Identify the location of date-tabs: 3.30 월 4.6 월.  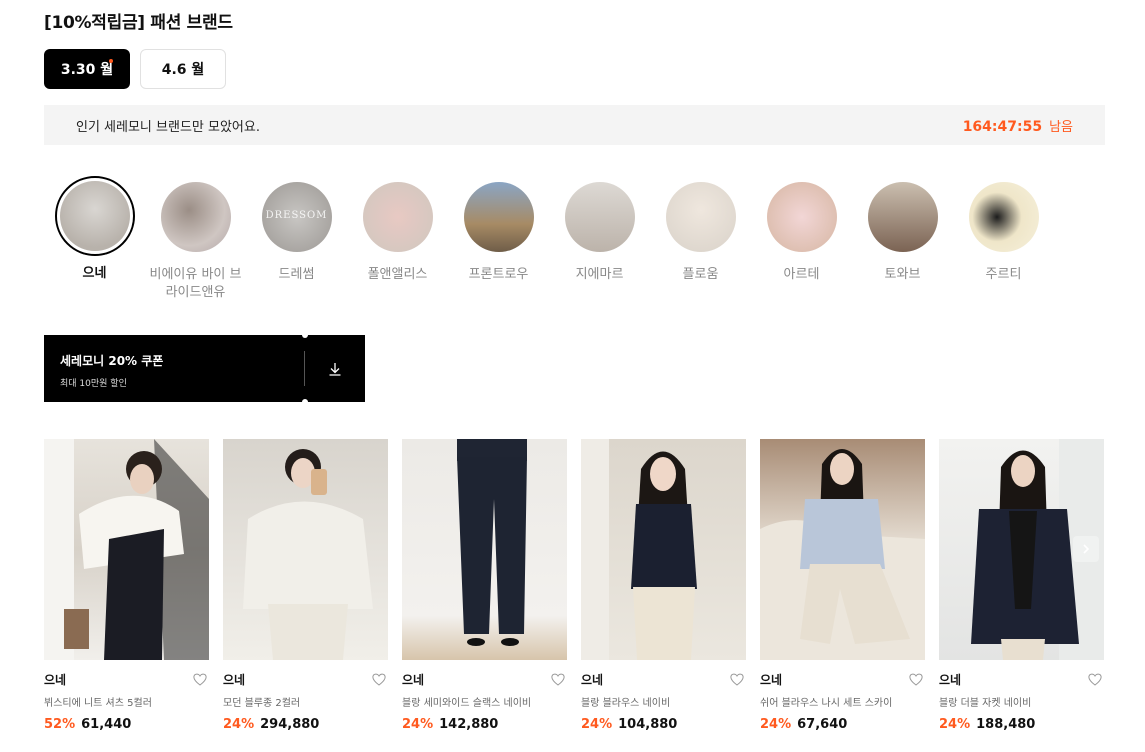
(135, 69).